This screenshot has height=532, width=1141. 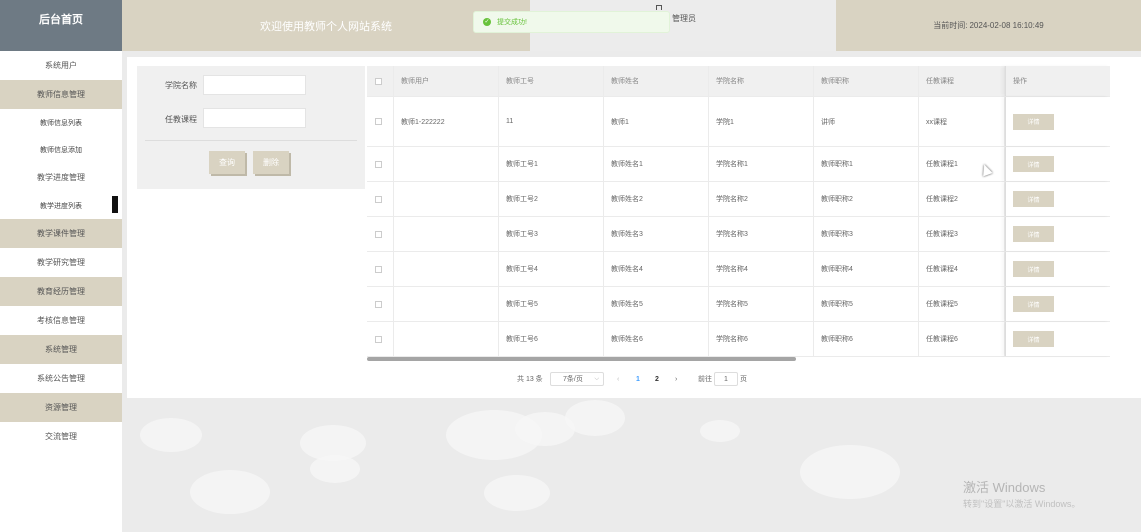 What do you see at coordinates (61, 25) in the screenshot?
I see `brand-title: 后台首页` at bounding box center [61, 25].